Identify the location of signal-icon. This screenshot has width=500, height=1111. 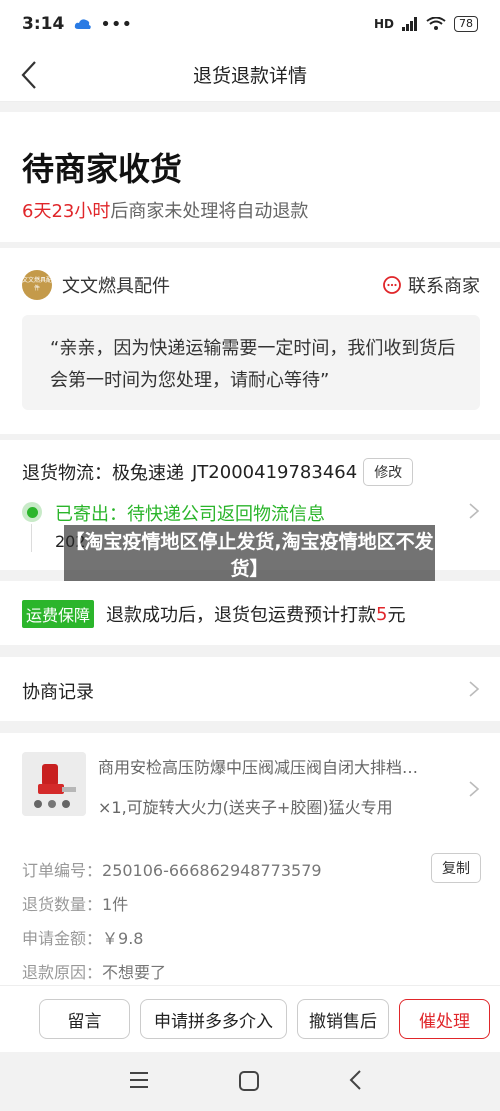
(409, 24).